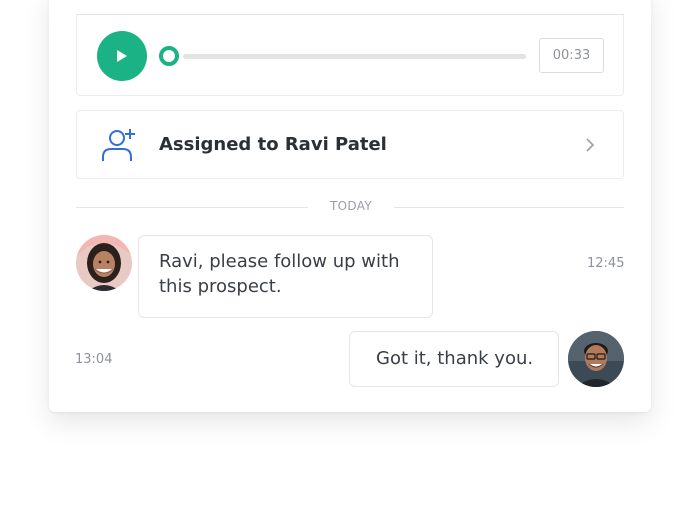 The image size is (700, 512). What do you see at coordinates (169, 56) in the screenshot?
I see `audio-scrubber-handle` at bounding box center [169, 56].